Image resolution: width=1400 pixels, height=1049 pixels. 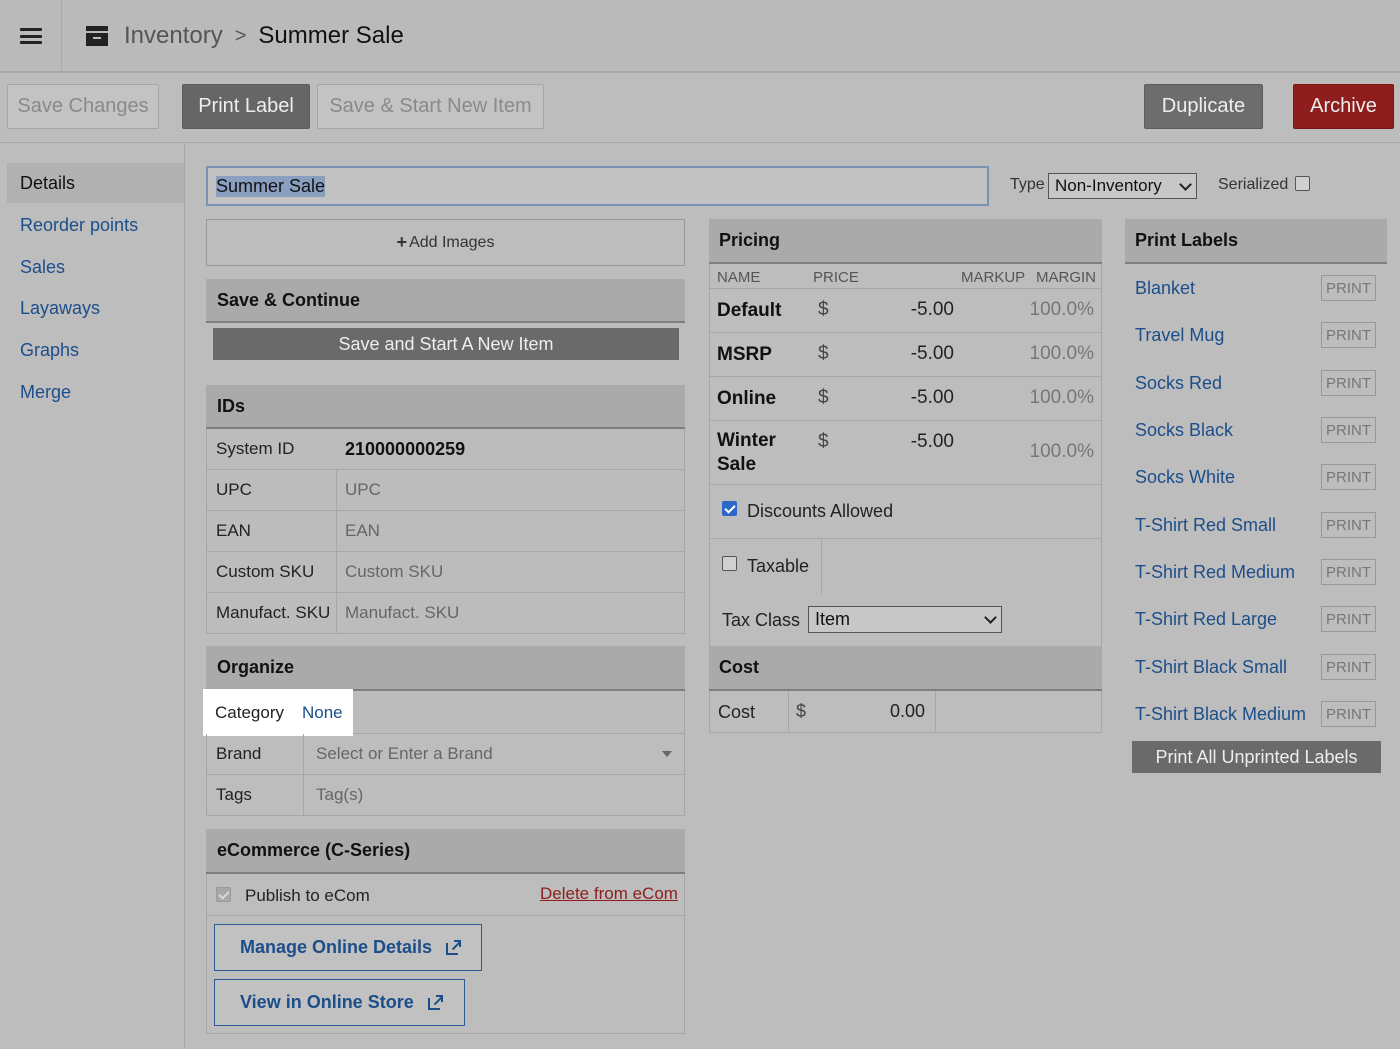 I want to click on print-label-item: T-Shirt Red Large, so click(x=1206, y=619).